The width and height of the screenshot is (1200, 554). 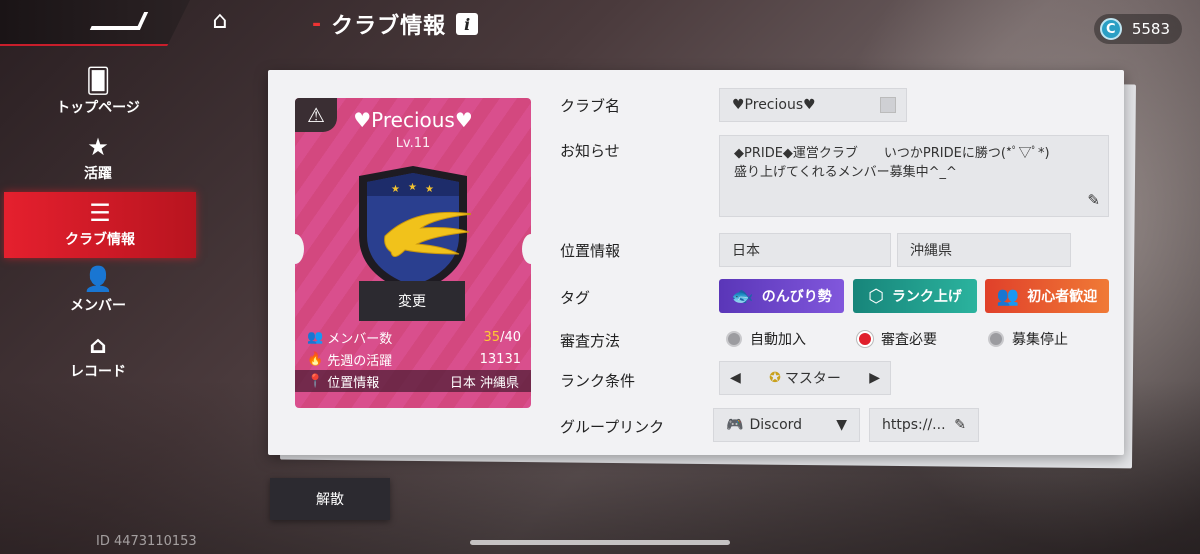 What do you see at coordinates (892, 153) in the screenshot?
I see `notice-line-1: ◆PRIDE◆運営クラブ いつかPRIDEに勝つ(*ﾟ▽ﾟ*)` at bounding box center [892, 153].